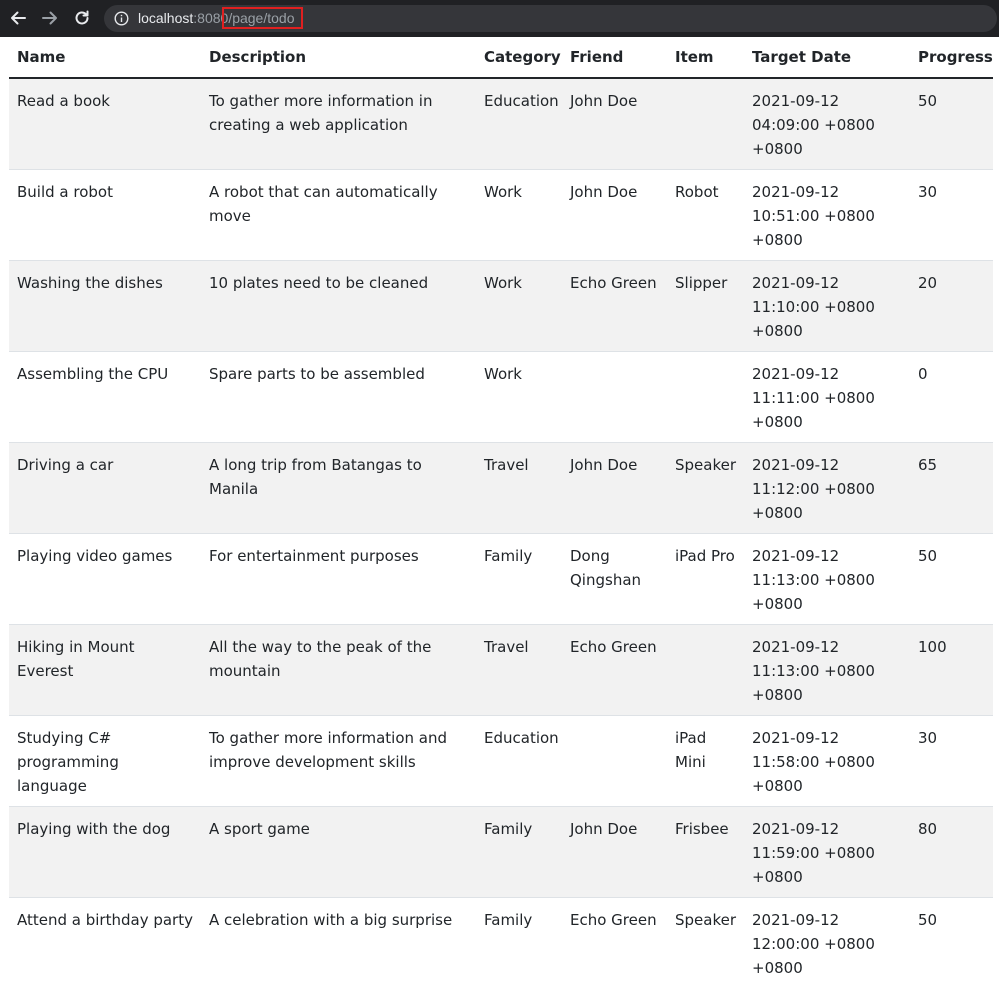 The image size is (999, 988). I want to click on cell-target-date: 2021-09-12 10:51:00 +0800 +0800, so click(827, 215).